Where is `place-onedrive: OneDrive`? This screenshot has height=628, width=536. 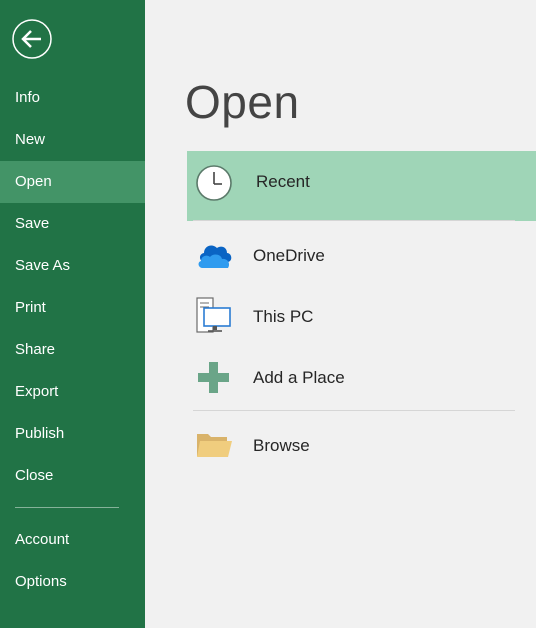 place-onedrive: OneDrive is located at coordinates (361, 255).